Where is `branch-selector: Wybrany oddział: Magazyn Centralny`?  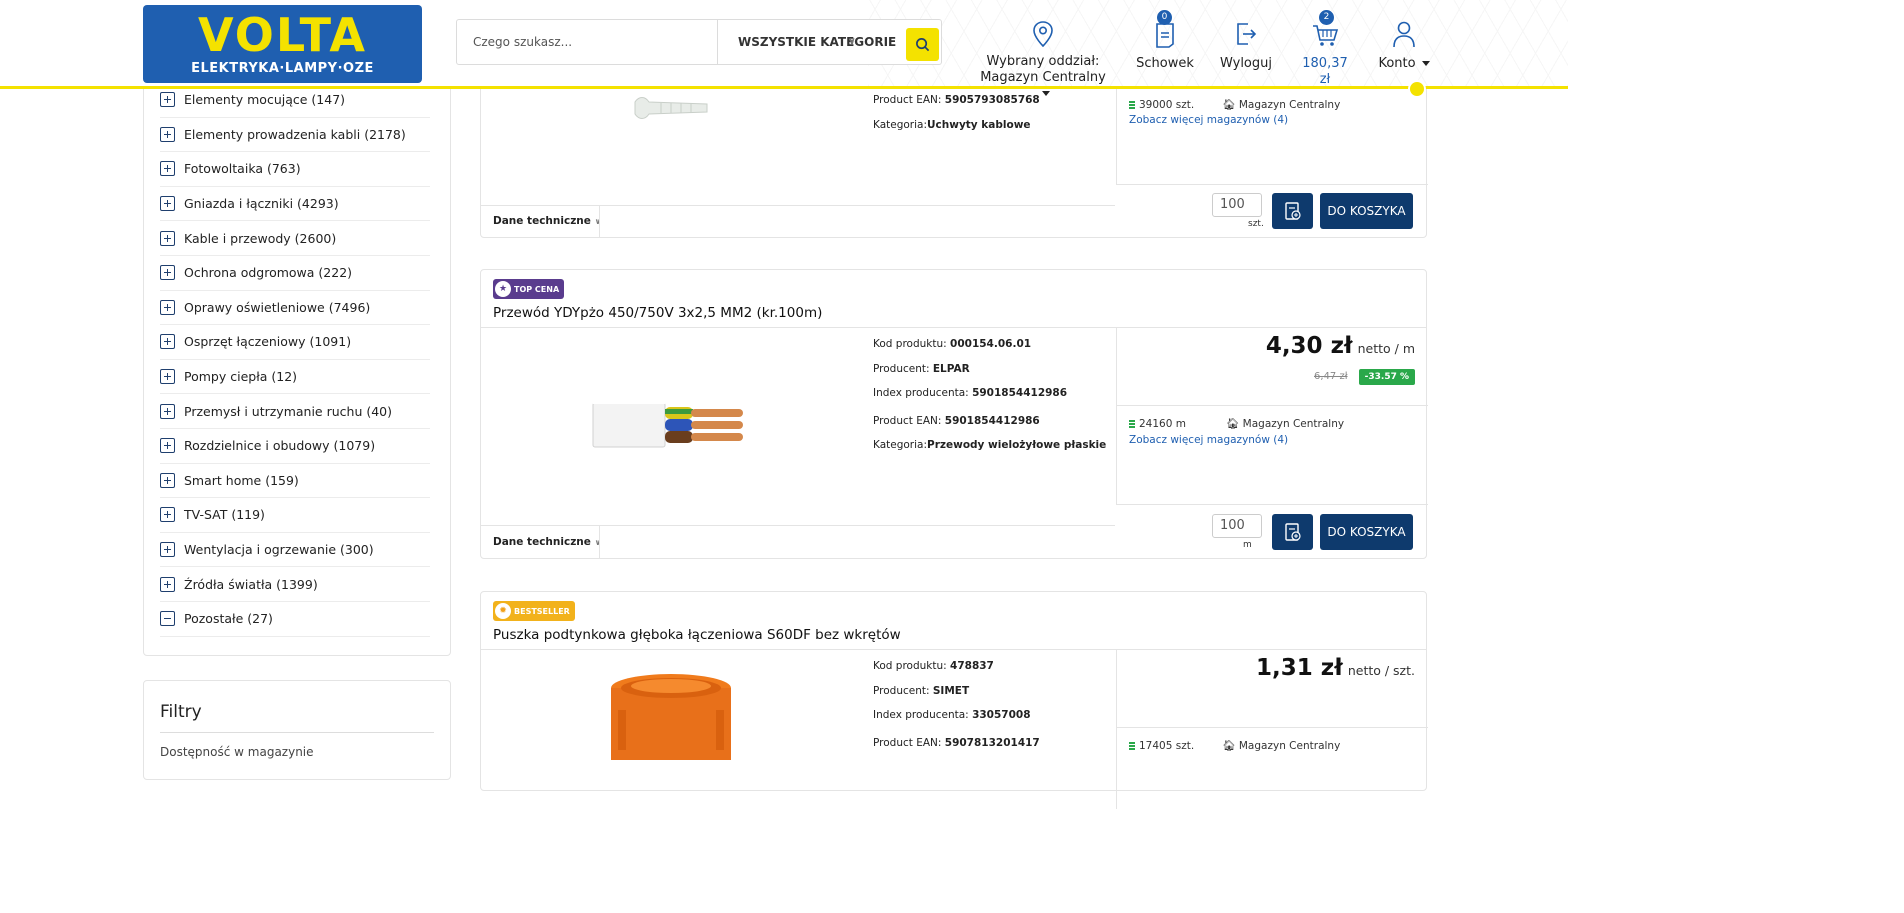 branch-selector: Wybrany oddział: Magazyn Centralny is located at coordinates (1043, 57).